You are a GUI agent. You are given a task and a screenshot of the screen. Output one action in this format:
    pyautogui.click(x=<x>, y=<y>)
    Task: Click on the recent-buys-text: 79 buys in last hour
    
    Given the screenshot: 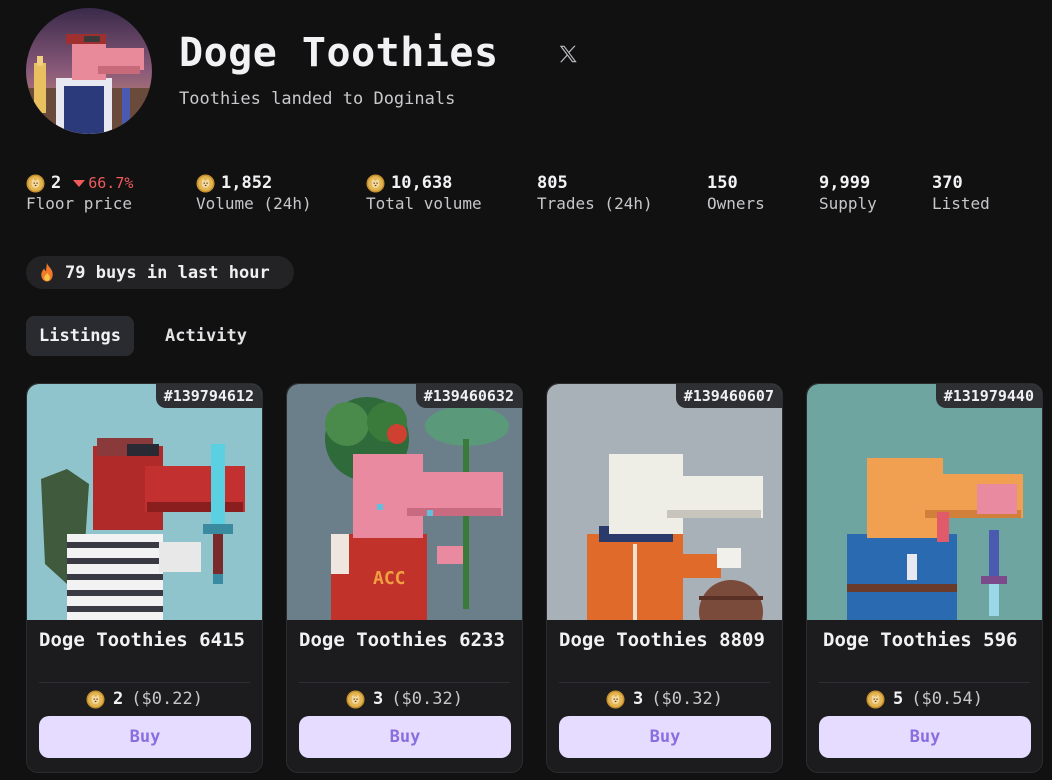 What is the action you would take?
    pyautogui.click(x=167, y=272)
    